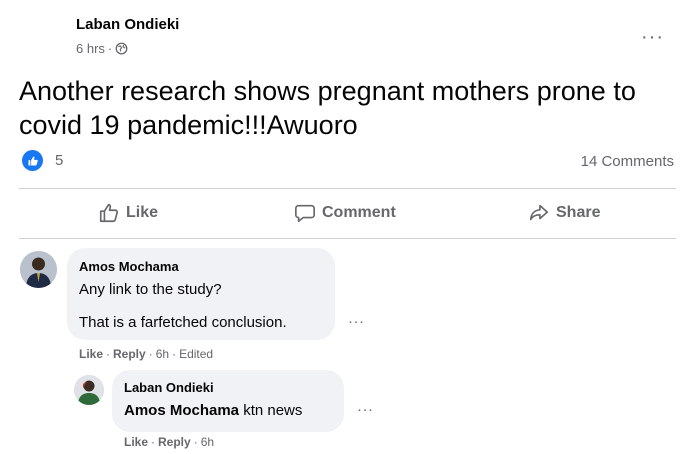  What do you see at coordinates (89, 390) in the screenshot?
I see `reply-author-avatar` at bounding box center [89, 390].